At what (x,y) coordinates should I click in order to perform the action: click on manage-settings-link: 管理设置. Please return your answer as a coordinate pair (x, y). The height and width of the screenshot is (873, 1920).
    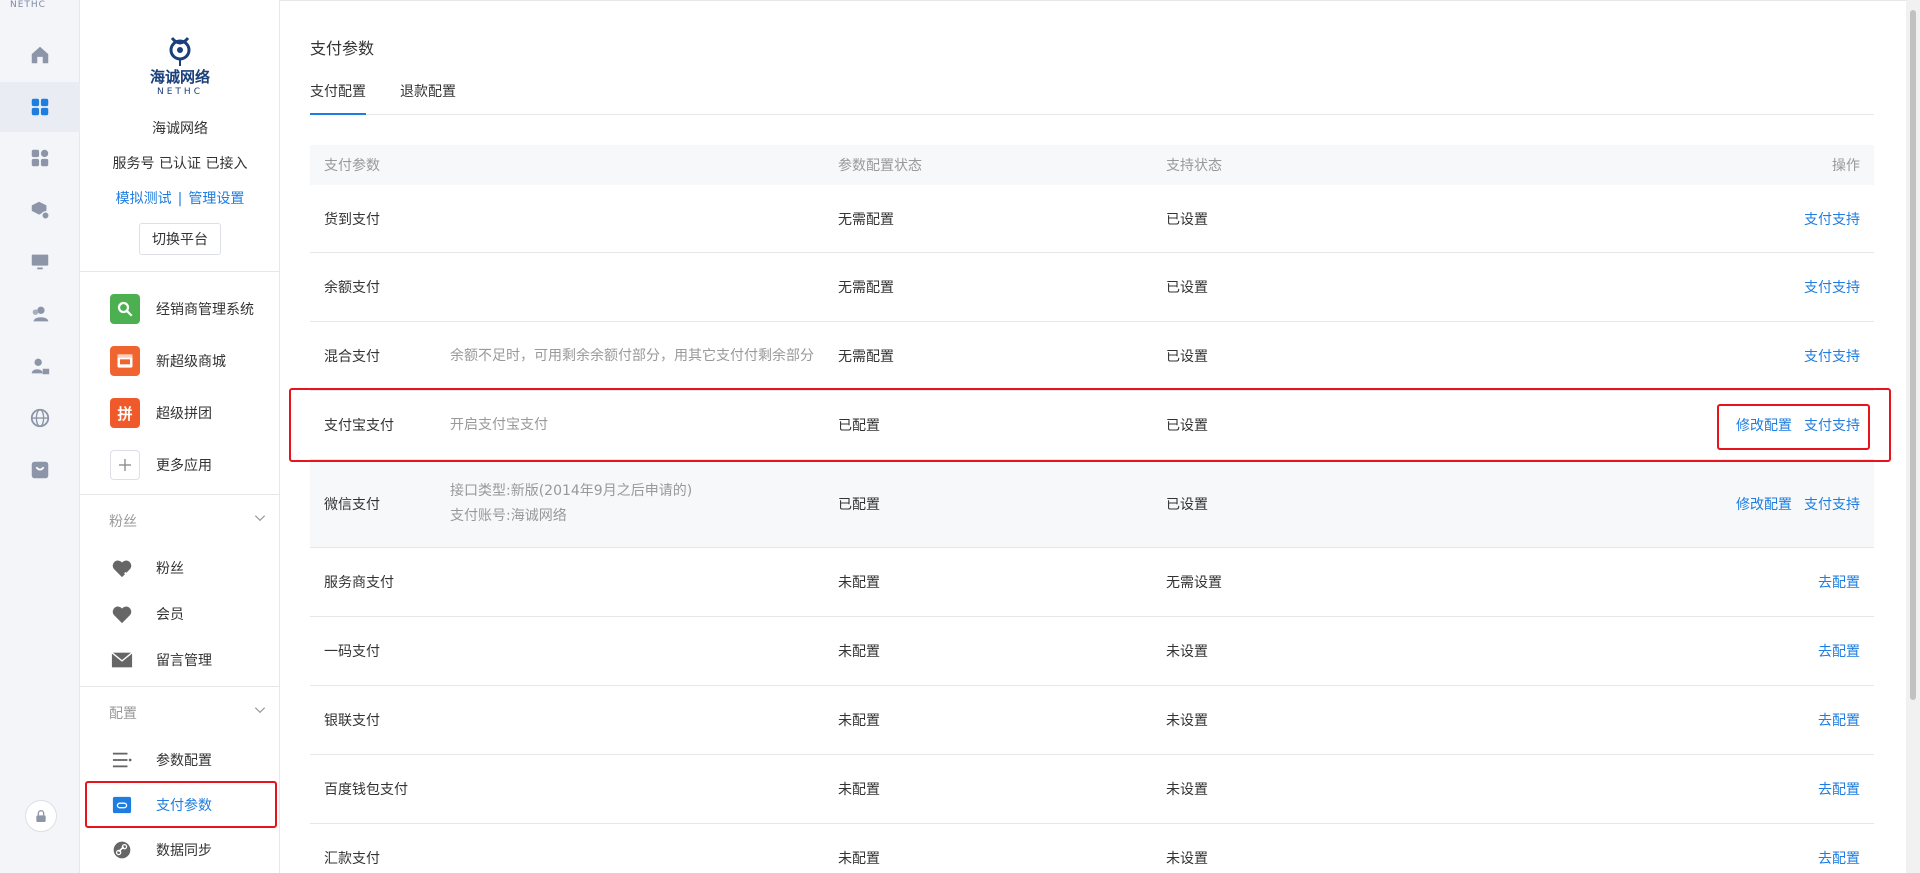
    Looking at the image, I should click on (216, 199).